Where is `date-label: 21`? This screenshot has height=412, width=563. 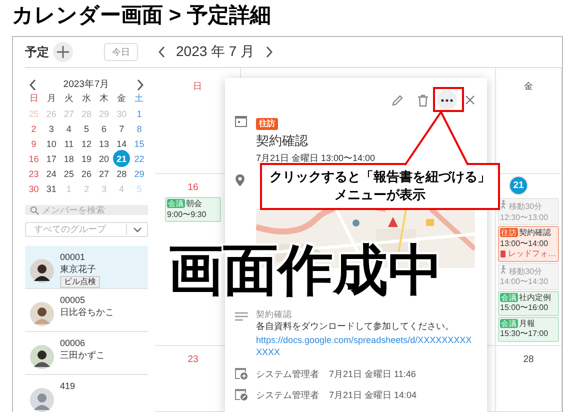 date-label: 21 is located at coordinates (518, 185).